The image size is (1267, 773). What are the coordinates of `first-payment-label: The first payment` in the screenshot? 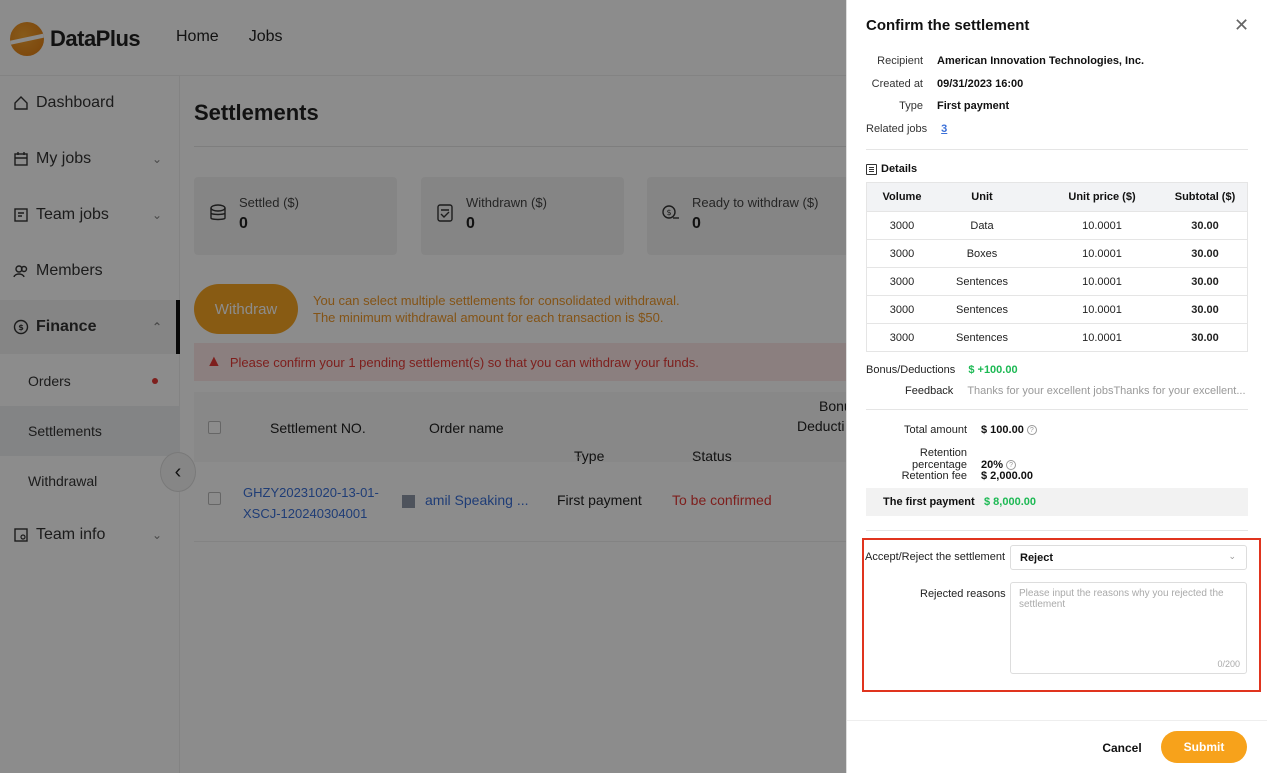 It's located at (929, 502).